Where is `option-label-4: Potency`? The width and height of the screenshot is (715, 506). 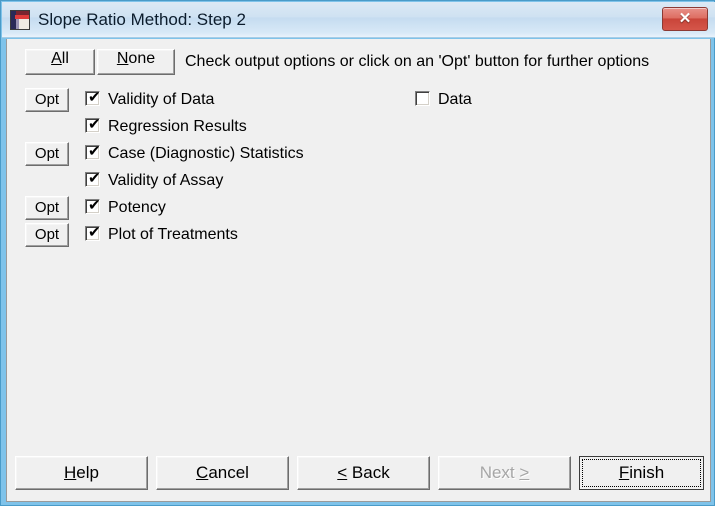
option-label-4: Potency is located at coordinates (137, 207).